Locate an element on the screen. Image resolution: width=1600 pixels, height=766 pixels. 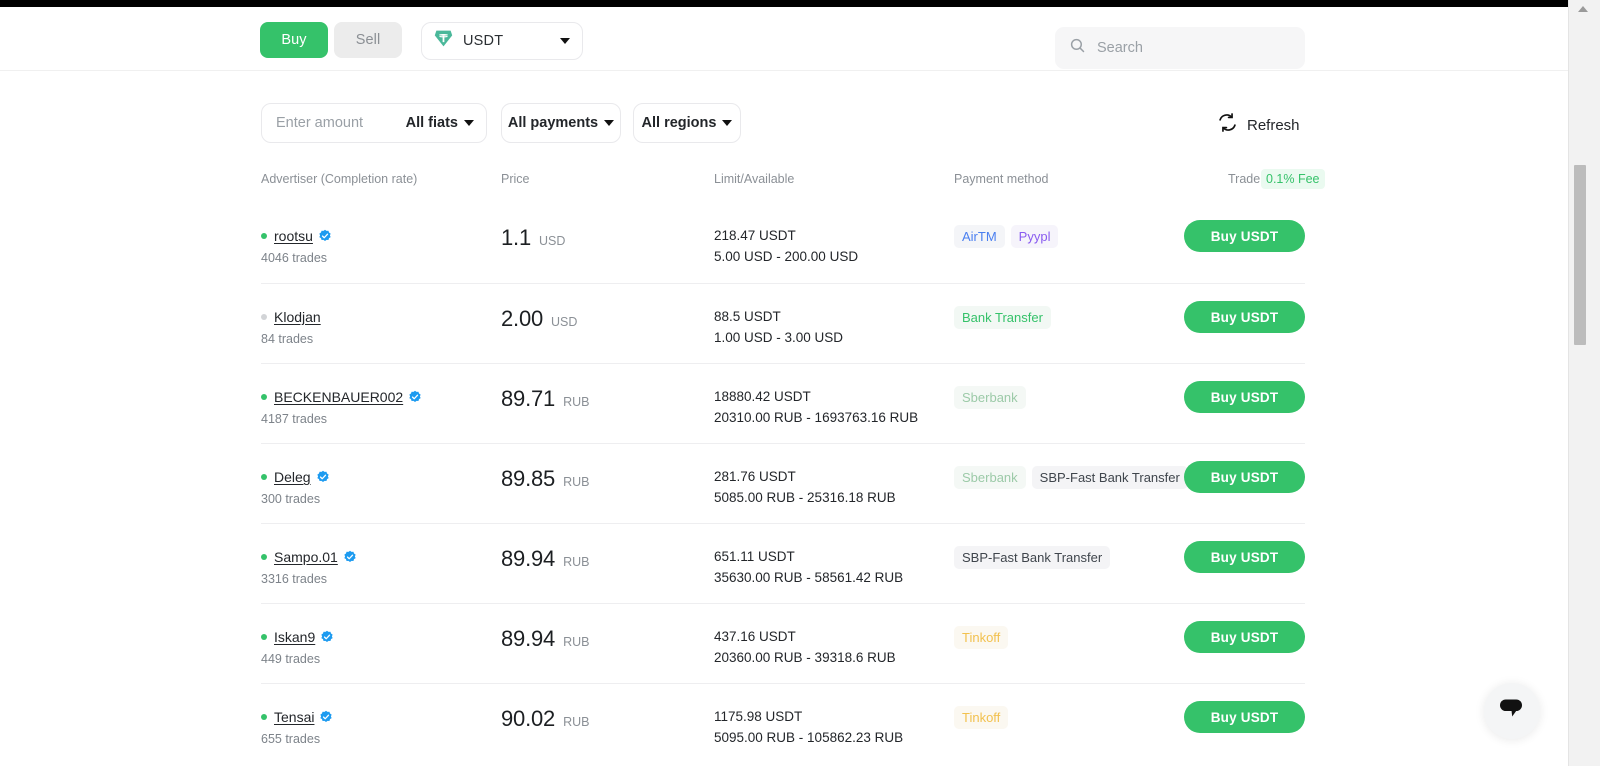
advertiser-cell: rootsu 4046 trades is located at coordinates (376, 246).